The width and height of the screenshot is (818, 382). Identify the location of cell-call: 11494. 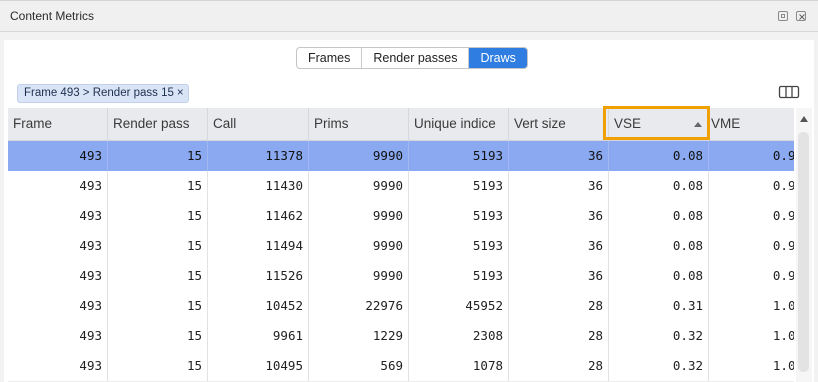
(258, 246).